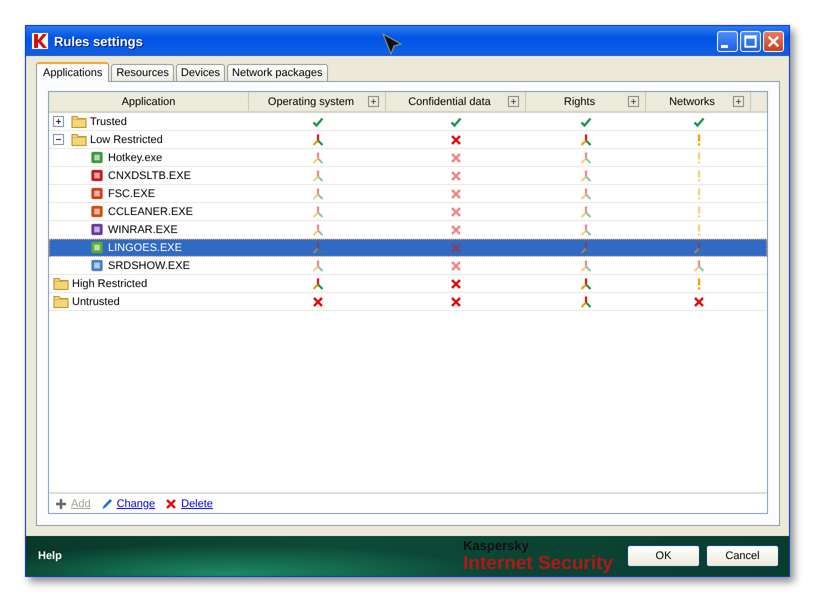 This screenshot has width=817, height=603. What do you see at coordinates (58, 121) in the screenshot?
I see `expand-icon` at bounding box center [58, 121].